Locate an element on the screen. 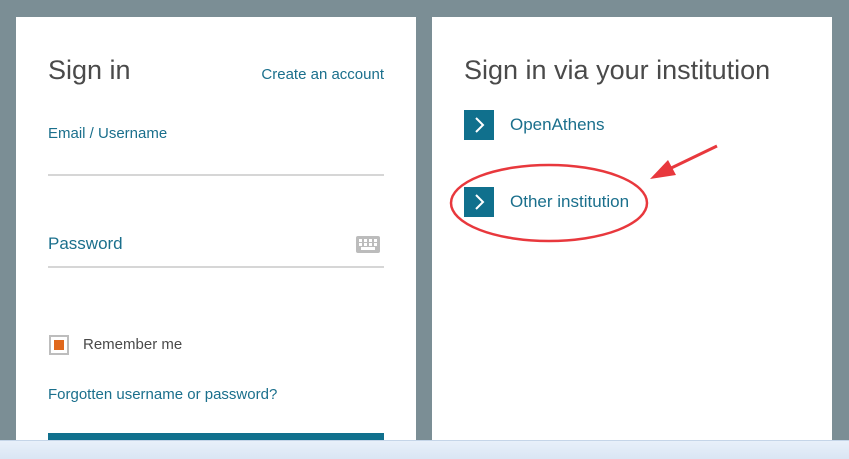 The width and height of the screenshot is (849, 459). openathens-label: OpenAthens is located at coordinates (557, 124).